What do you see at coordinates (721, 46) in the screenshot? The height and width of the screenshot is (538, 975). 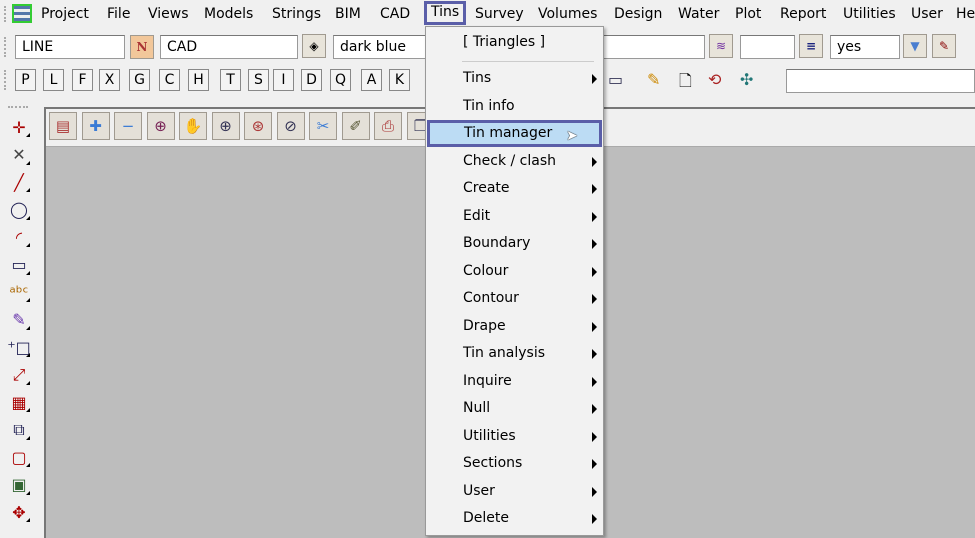 I see `contour-icon: ≋` at bounding box center [721, 46].